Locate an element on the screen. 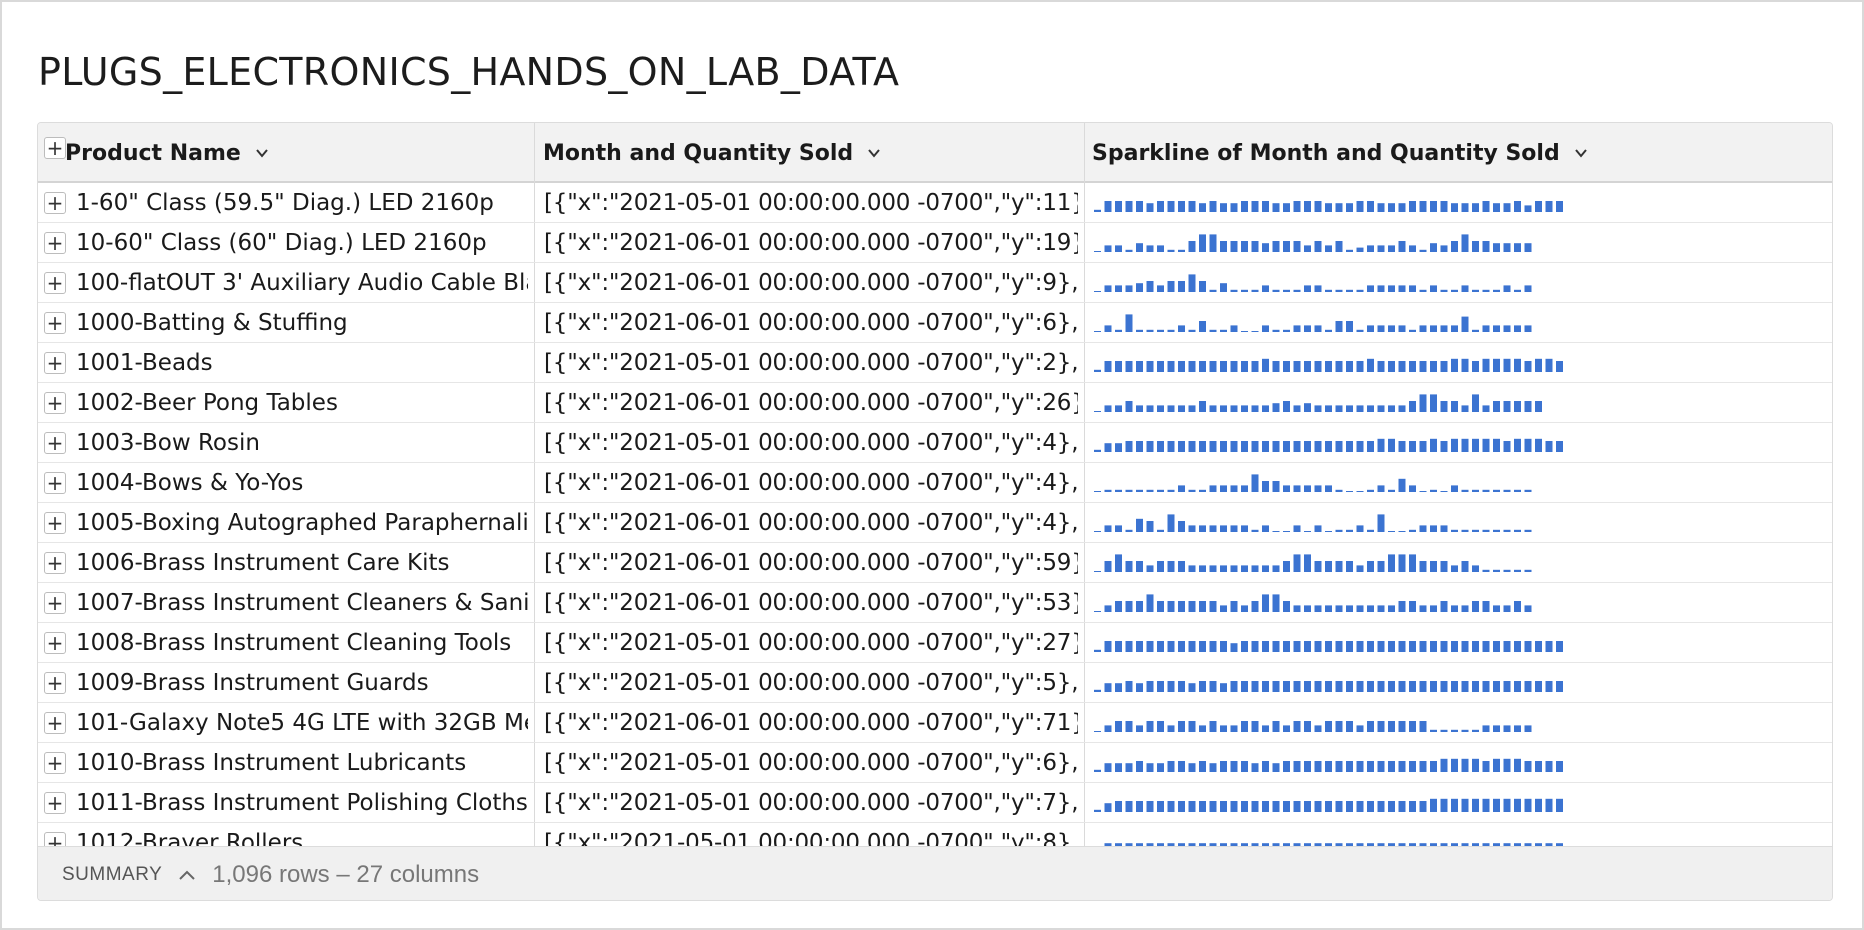 This screenshot has width=1864, height=930. cell-product-name: 1009-Brass Instrument Guards is located at coordinates (302, 683).